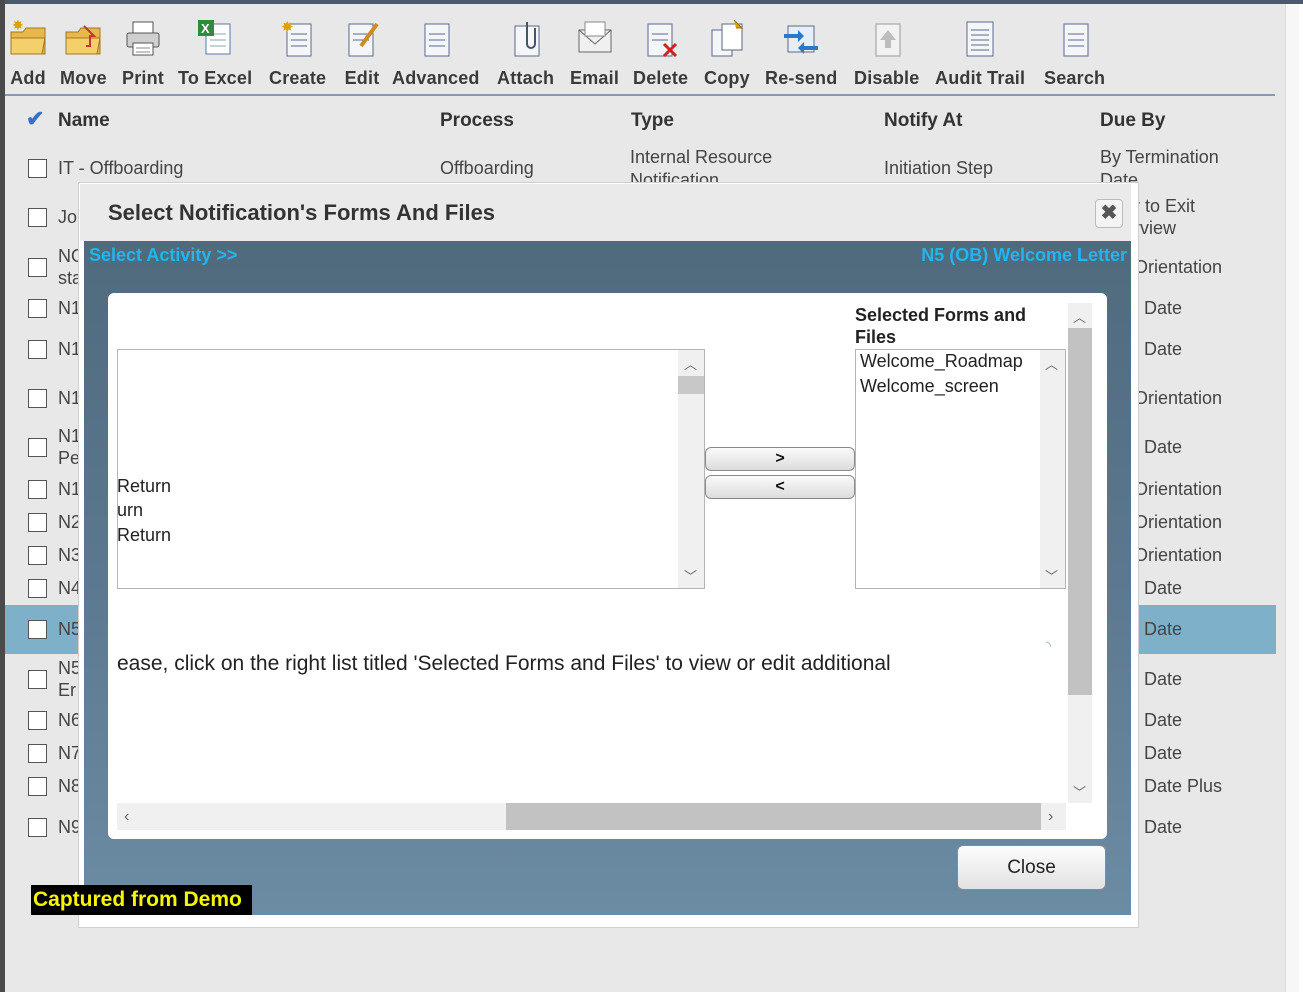 The image size is (1303, 992). What do you see at coordinates (69, 458) in the screenshot?
I see `row-name-line2: Pe` at bounding box center [69, 458].